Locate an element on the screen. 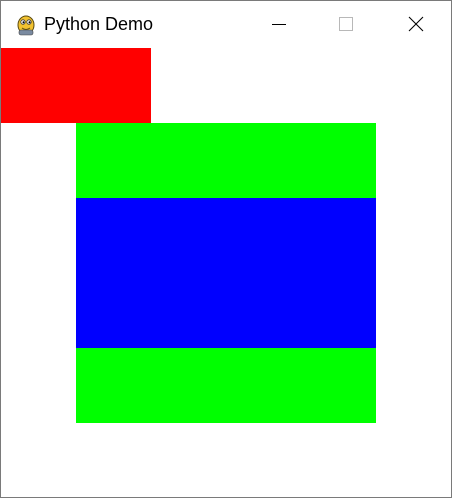 Image resolution: width=452 pixels, height=498 pixels. python-logo-icon is located at coordinates (26, 24).